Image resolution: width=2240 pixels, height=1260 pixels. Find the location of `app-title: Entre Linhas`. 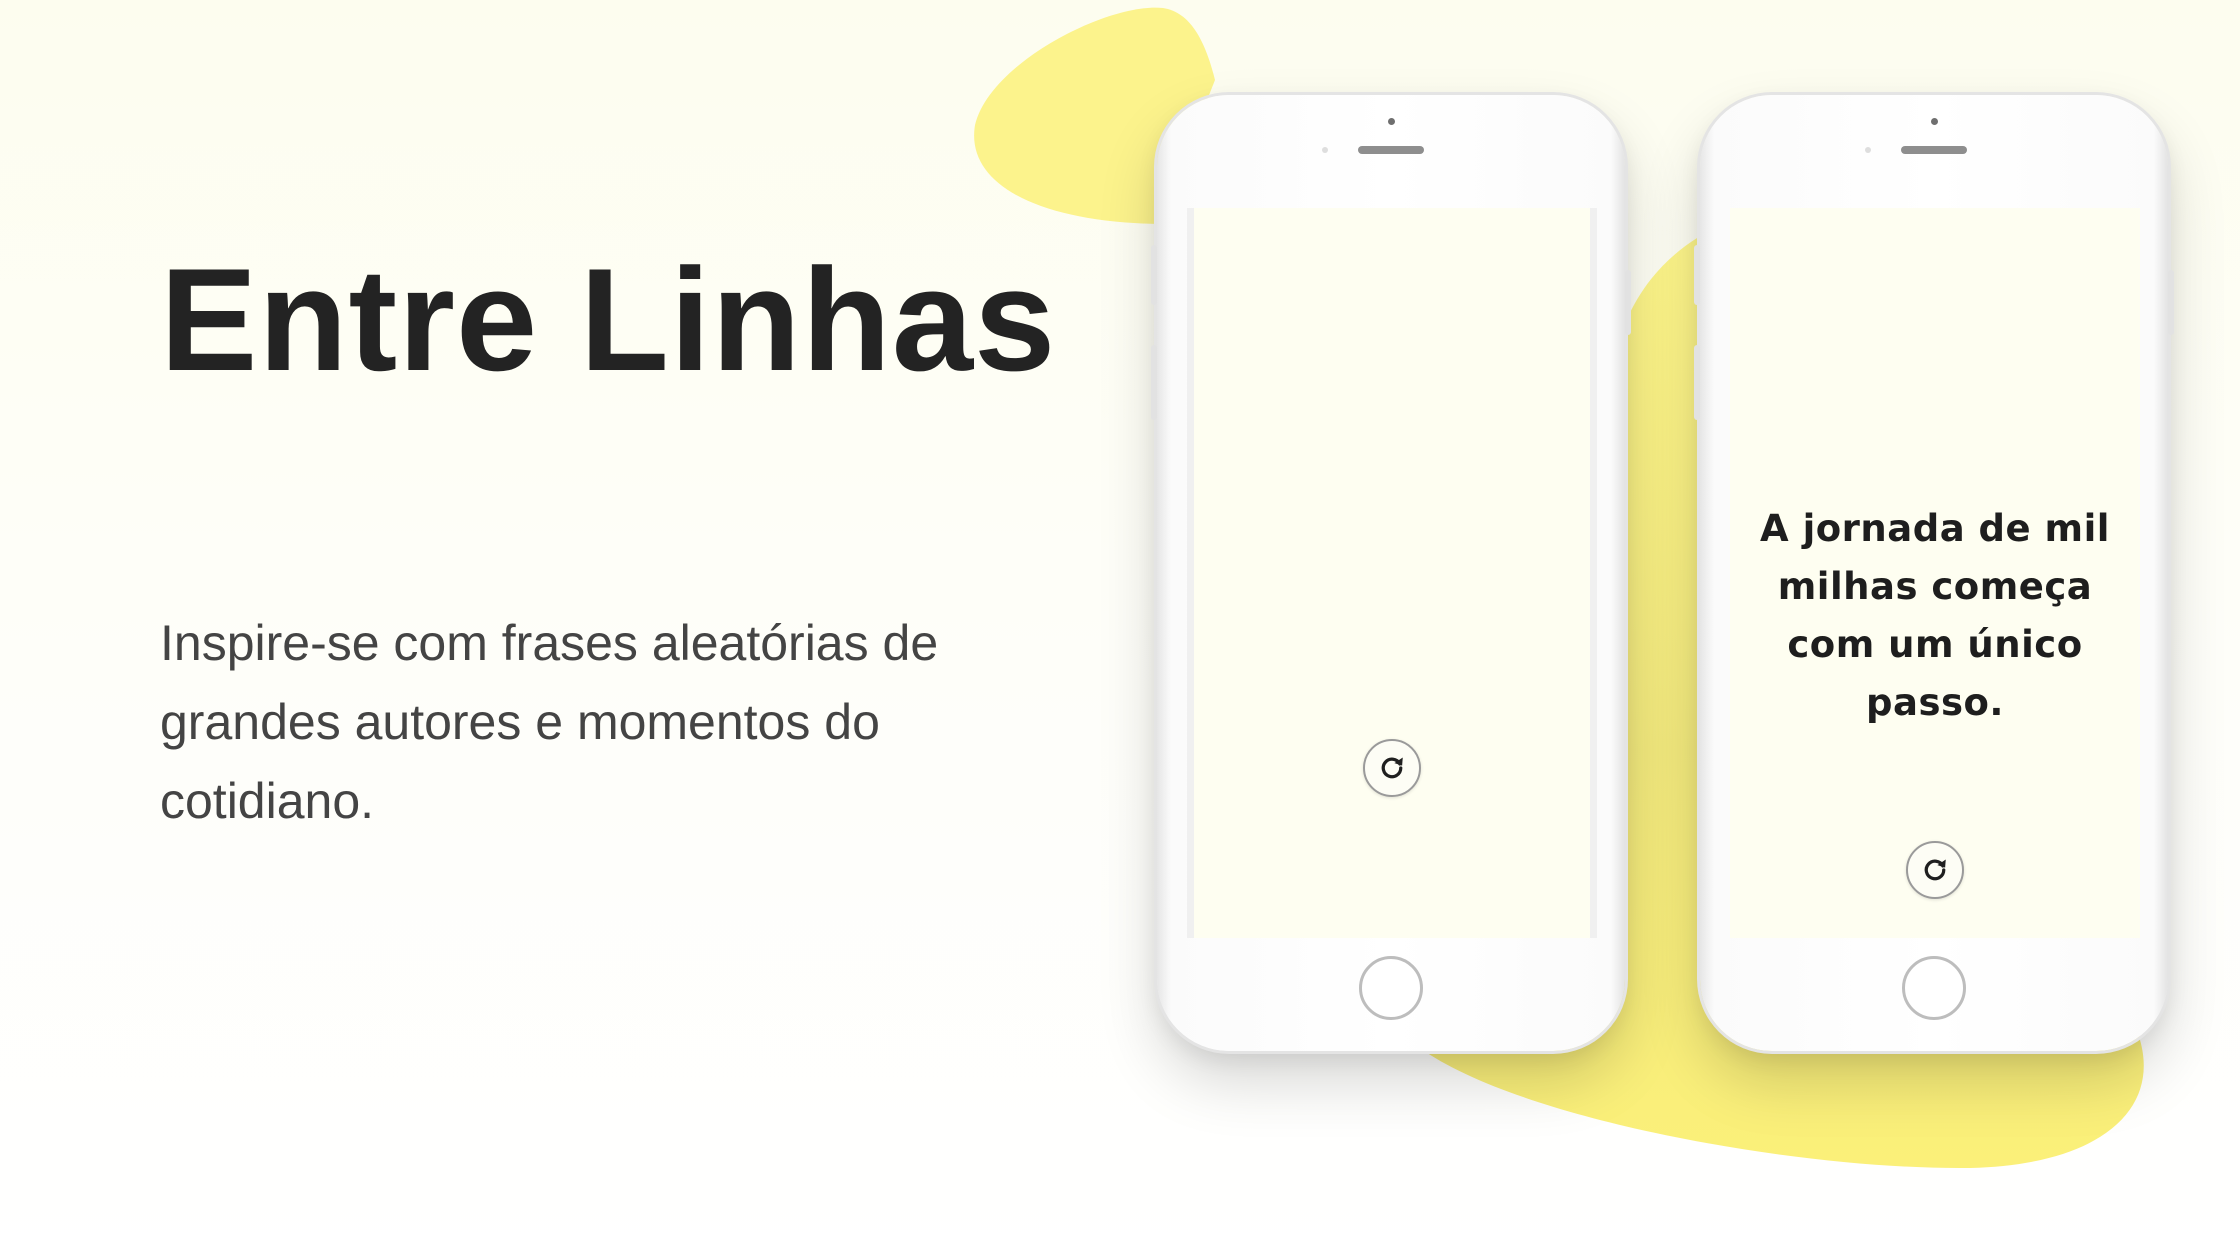

app-title: Entre Linhas is located at coordinates (608, 319).